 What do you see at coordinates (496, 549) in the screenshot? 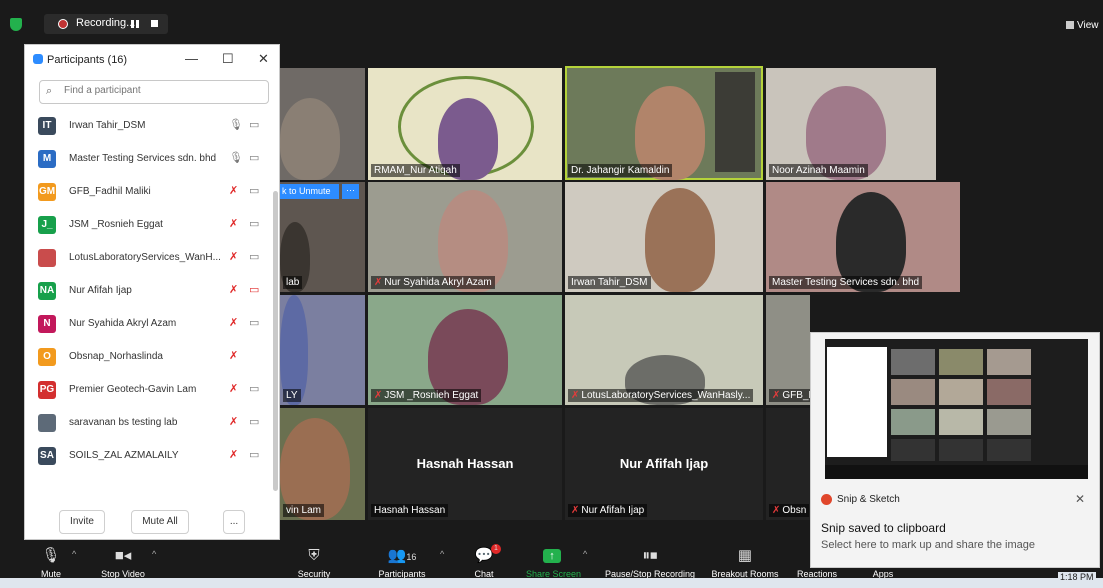
I see `chat-badge: 1` at bounding box center [496, 549].